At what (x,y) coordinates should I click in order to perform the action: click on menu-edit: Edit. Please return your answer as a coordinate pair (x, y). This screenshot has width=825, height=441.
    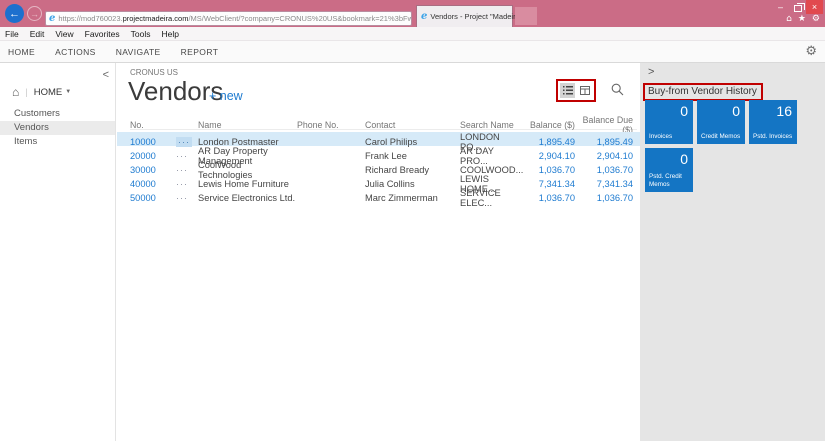
    Looking at the image, I should click on (37, 34).